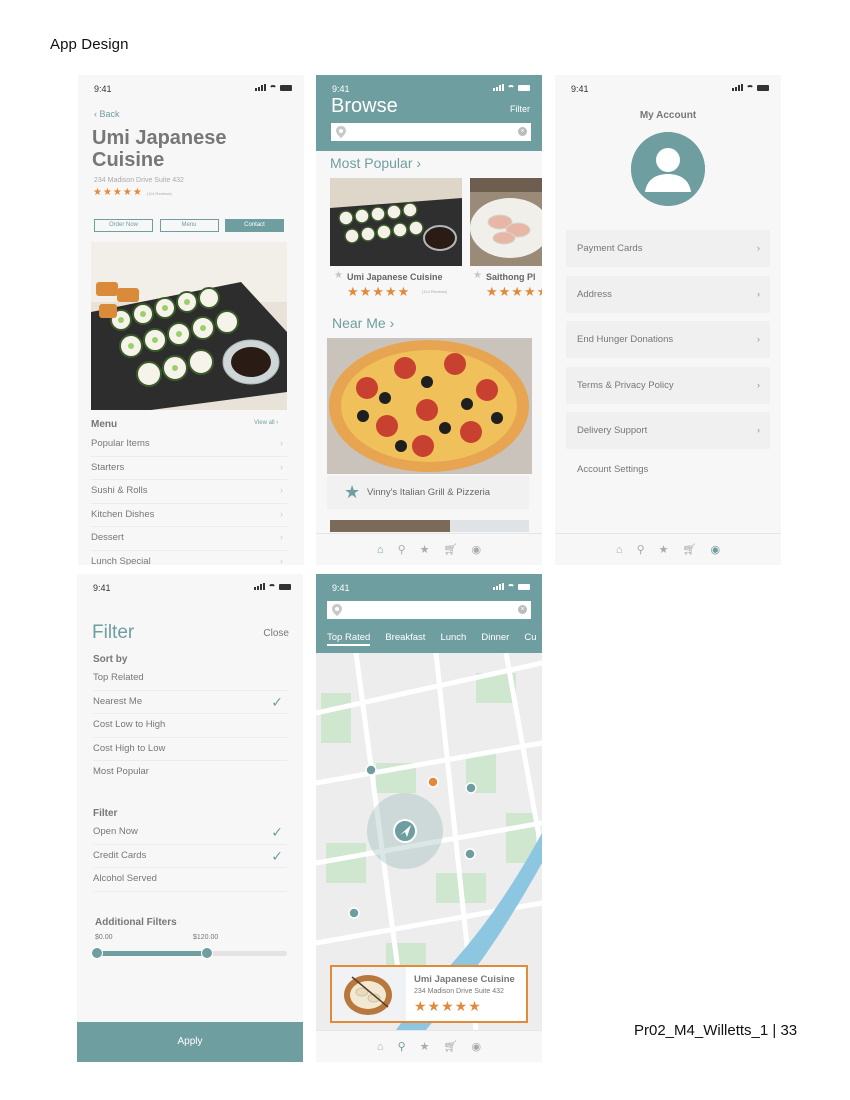 The height and width of the screenshot is (1100, 850). What do you see at coordinates (352, 492) in the screenshot?
I see `favorite-star-icon: ★` at bounding box center [352, 492].